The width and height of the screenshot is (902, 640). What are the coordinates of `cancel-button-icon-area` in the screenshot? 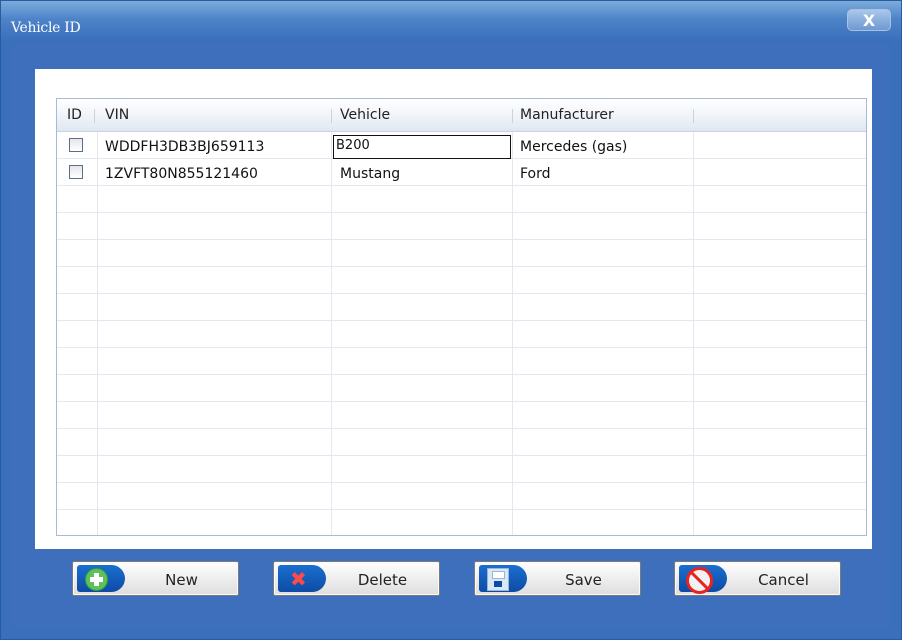 It's located at (703, 579).